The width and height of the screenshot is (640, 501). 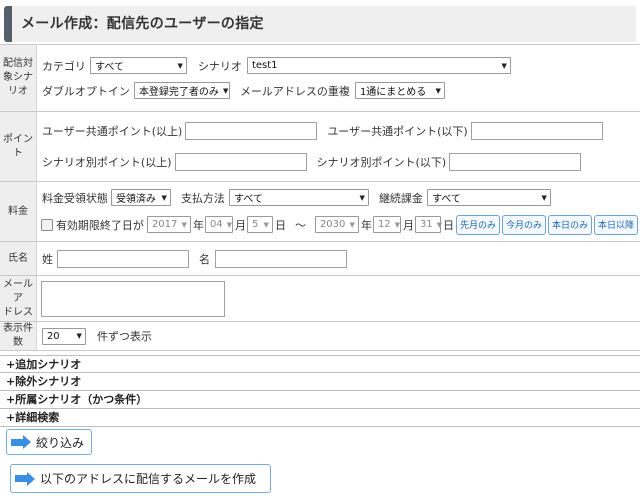 I want to click on scenario-row-label: 配信対象シナリオ, so click(x=18, y=78).